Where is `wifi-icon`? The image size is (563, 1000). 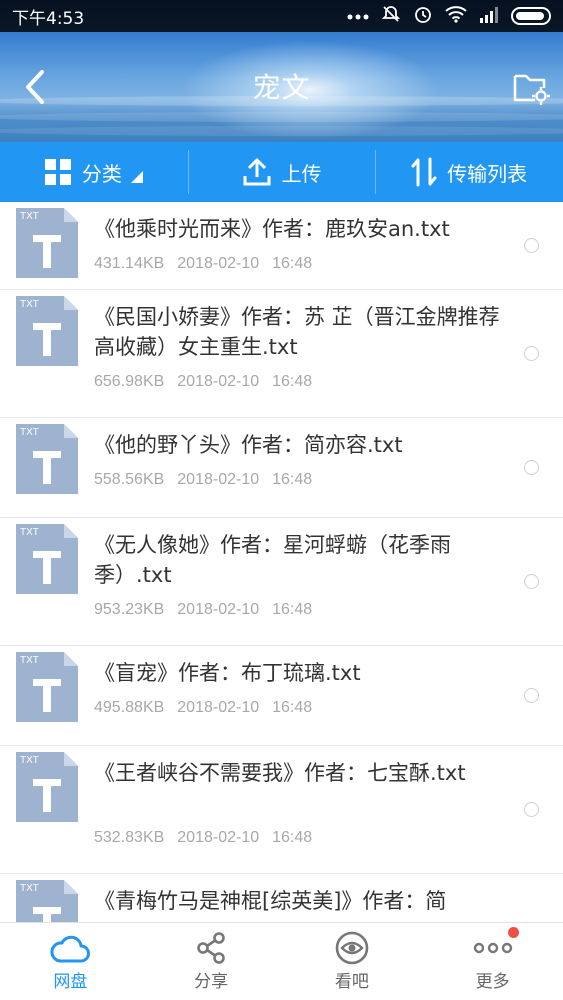
wifi-icon is located at coordinates (456, 16).